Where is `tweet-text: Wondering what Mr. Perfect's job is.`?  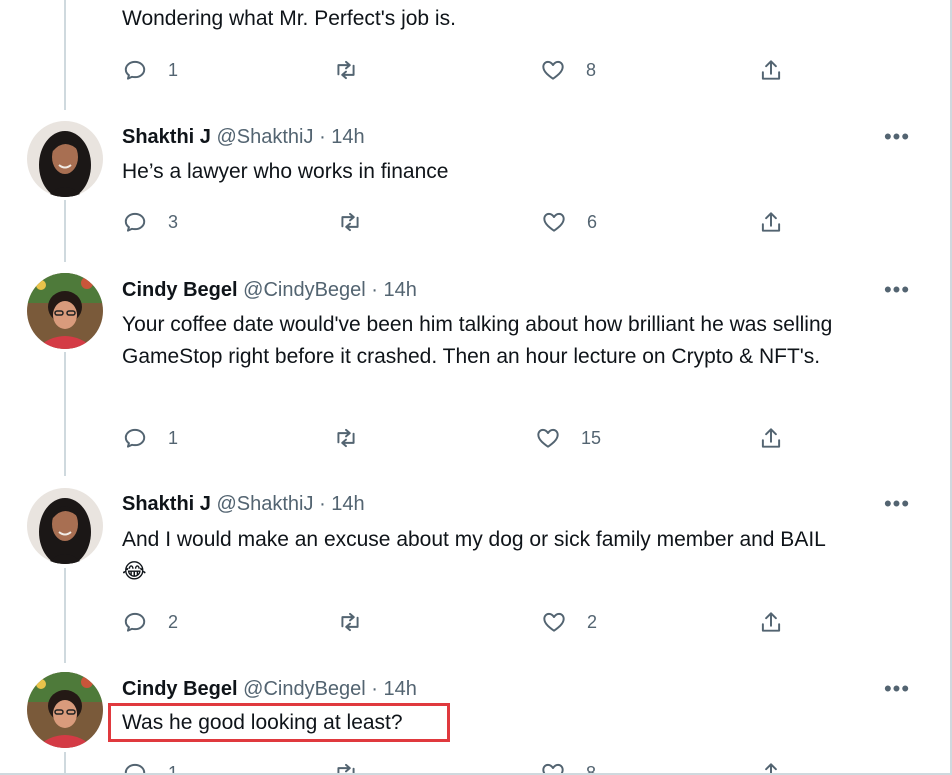
tweet-text: Wondering what Mr. Perfect's job is. is located at coordinates (289, 18).